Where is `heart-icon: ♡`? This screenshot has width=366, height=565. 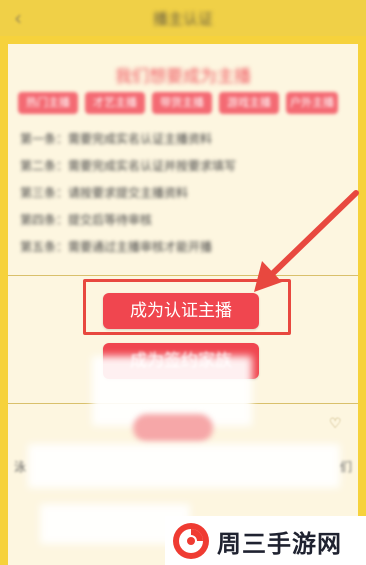 heart-icon: ♡ is located at coordinates (335, 424).